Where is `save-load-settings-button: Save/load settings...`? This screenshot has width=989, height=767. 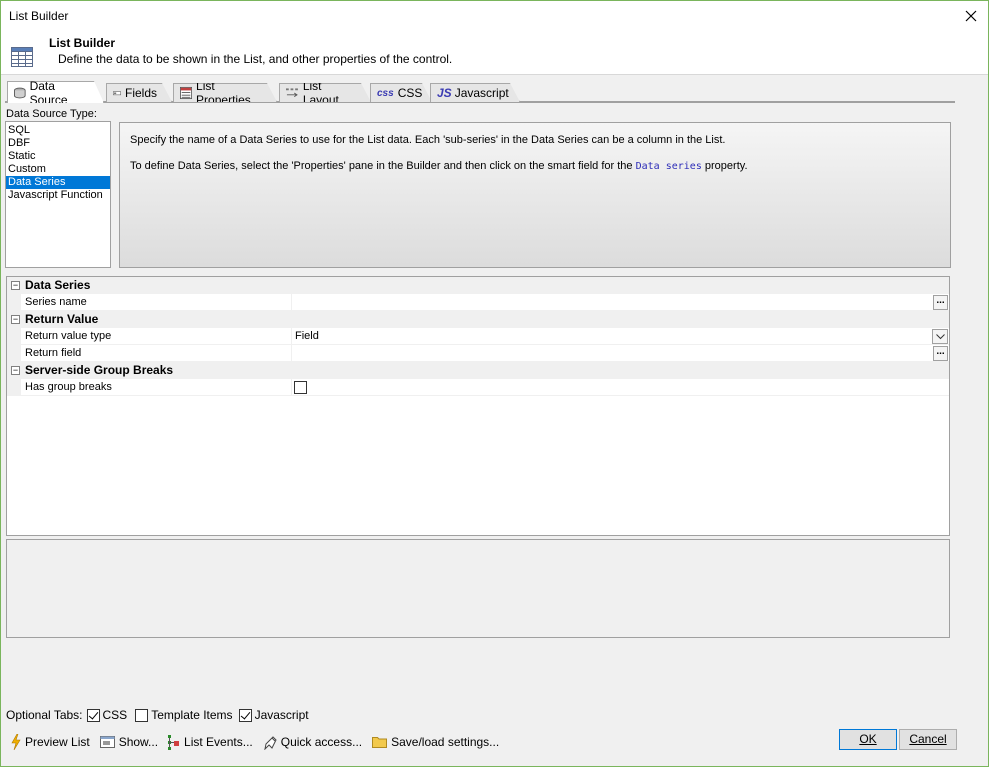
save-load-settings-button: Save/load settings... is located at coordinates (435, 742).